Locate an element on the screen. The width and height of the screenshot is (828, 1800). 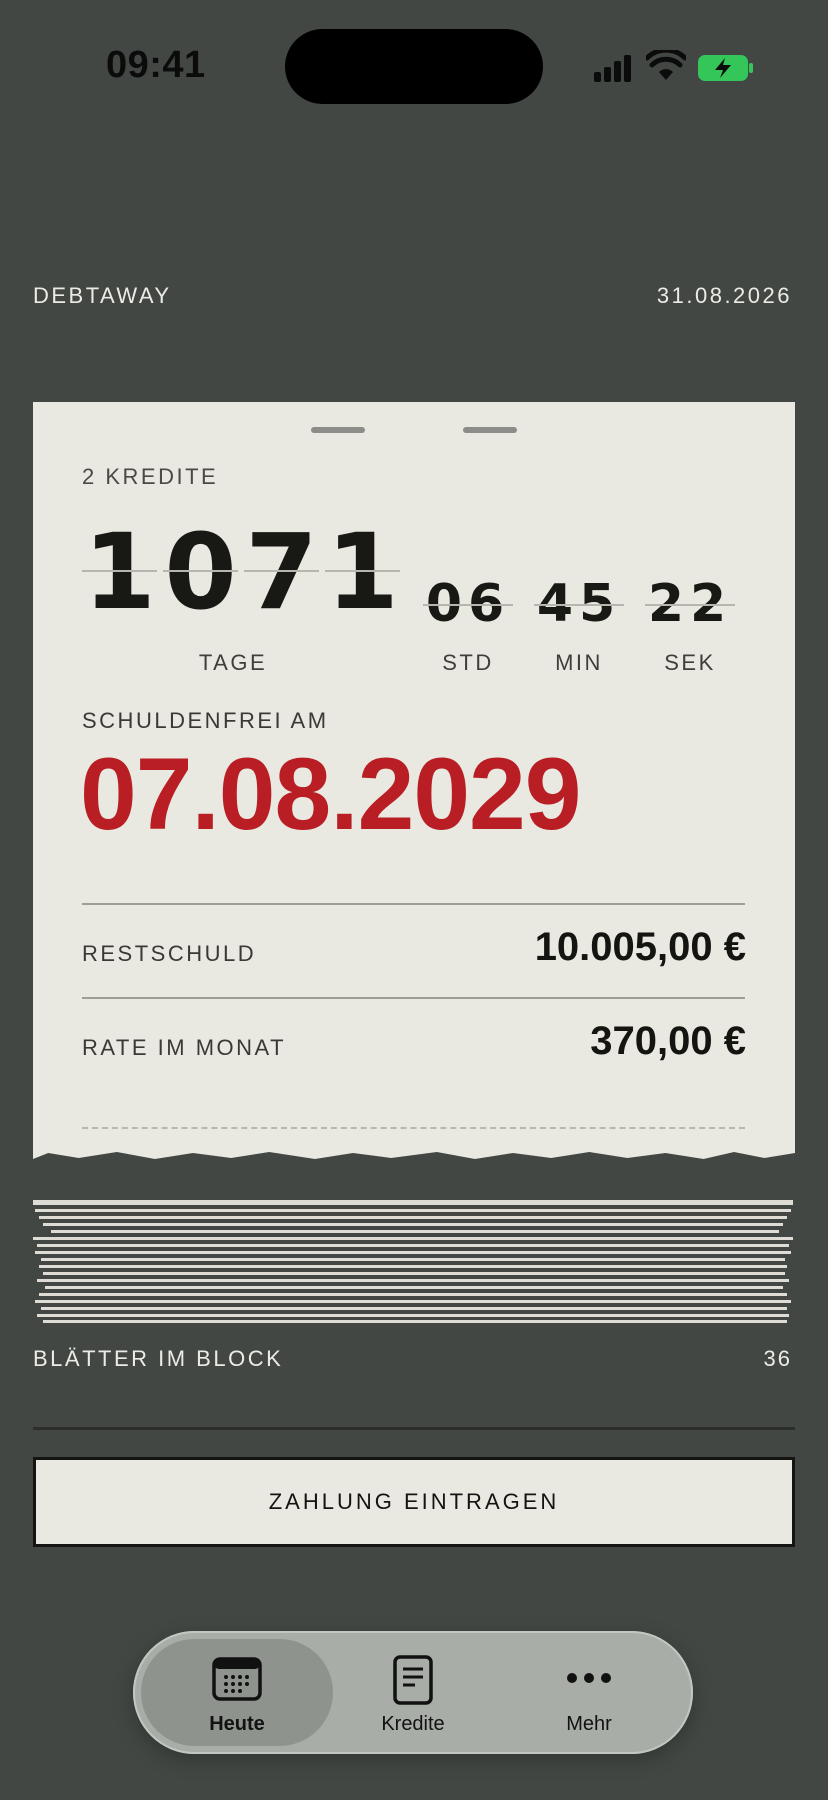
record-payment-label: ZAHLUNG EINTRAGEN is located at coordinates (414, 1501).